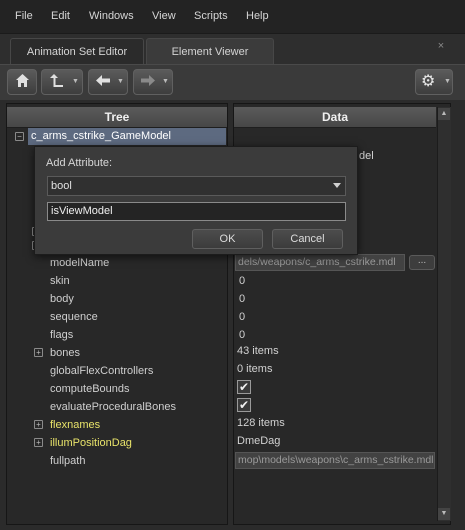  Describe the element at coordinates (111, 16) in the screenshot. I see `menu-windows: Windows` at that location.